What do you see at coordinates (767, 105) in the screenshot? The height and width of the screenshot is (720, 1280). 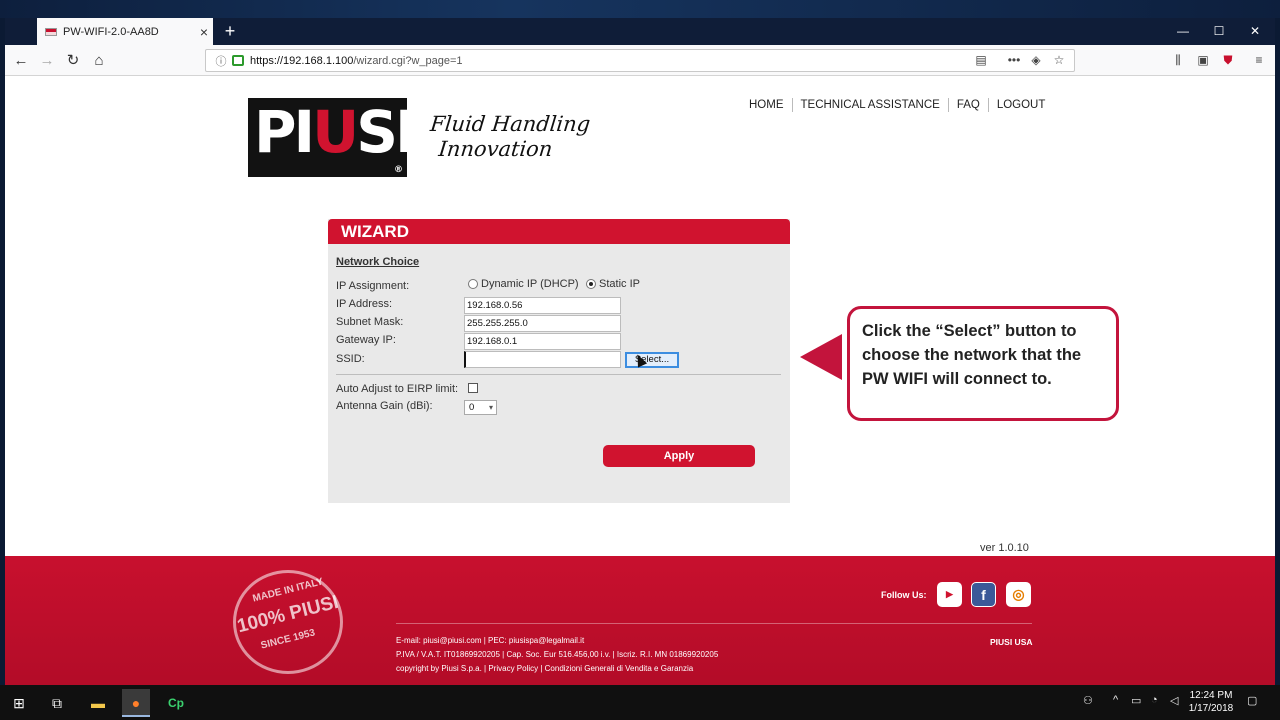 I see `nav-home: HOME` at bounding box center [767, 105].